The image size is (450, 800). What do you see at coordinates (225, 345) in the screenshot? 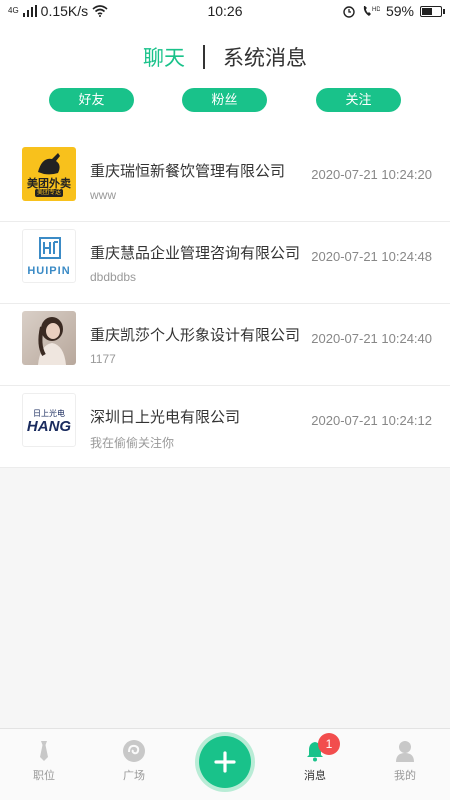
I see `list-item: 重庆凯莎个人形象设计有限公司 1177 2020-07-21 10:24:40` at bounding box center [225, 345].